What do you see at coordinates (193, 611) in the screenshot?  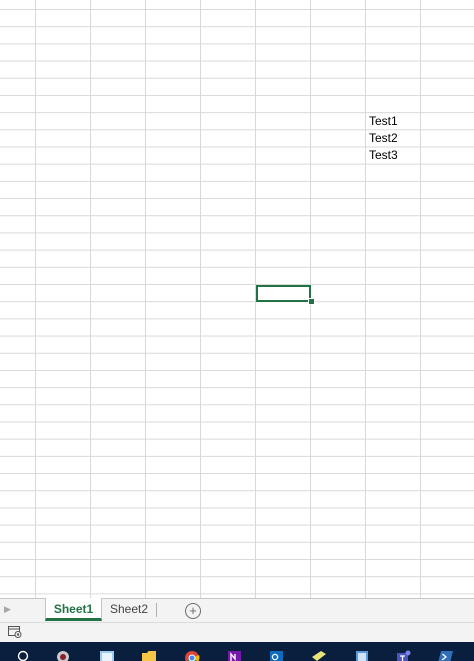 I see `add-sheet-icon: +` at bounding box center [193, 611].